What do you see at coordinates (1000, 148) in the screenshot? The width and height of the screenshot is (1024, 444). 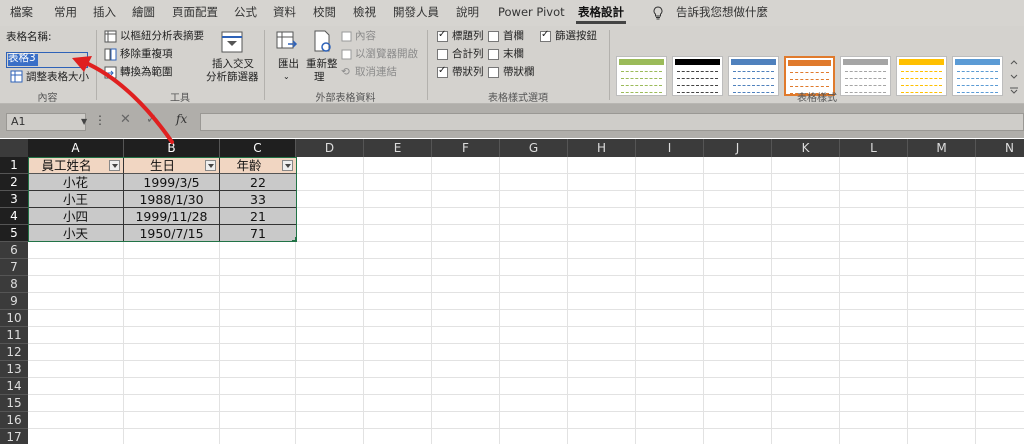 I see `column-header-n: N` at bounding box center [1000, 148].